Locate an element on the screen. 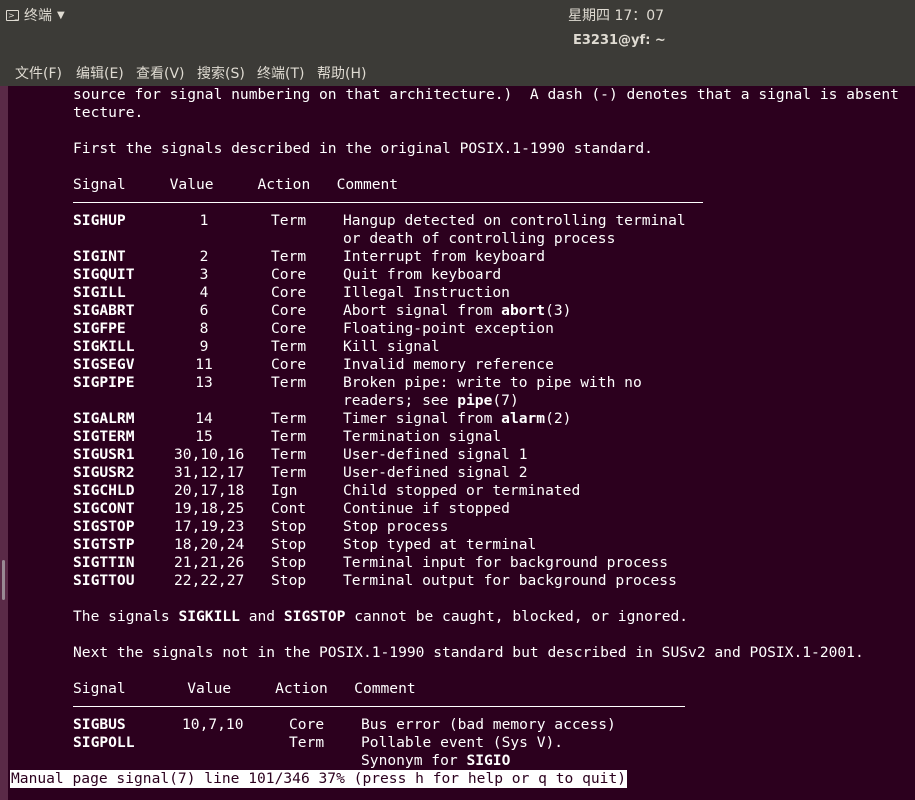 This screenshot has width=915, height=800. table1-row-signal: SIGCHLD is located at coordinates (104, 490).